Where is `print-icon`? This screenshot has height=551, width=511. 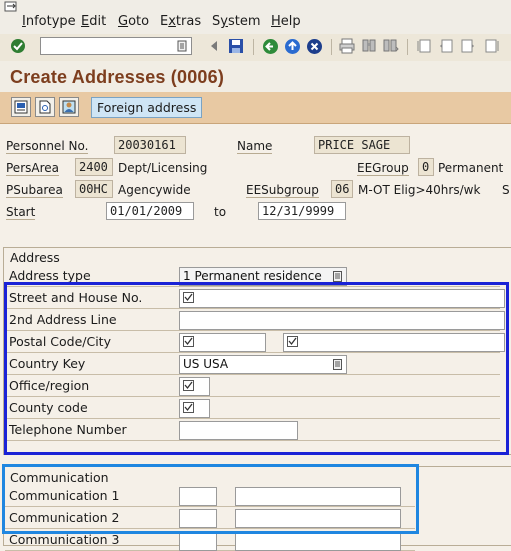 print-icon is located at coordinates (347, 46).